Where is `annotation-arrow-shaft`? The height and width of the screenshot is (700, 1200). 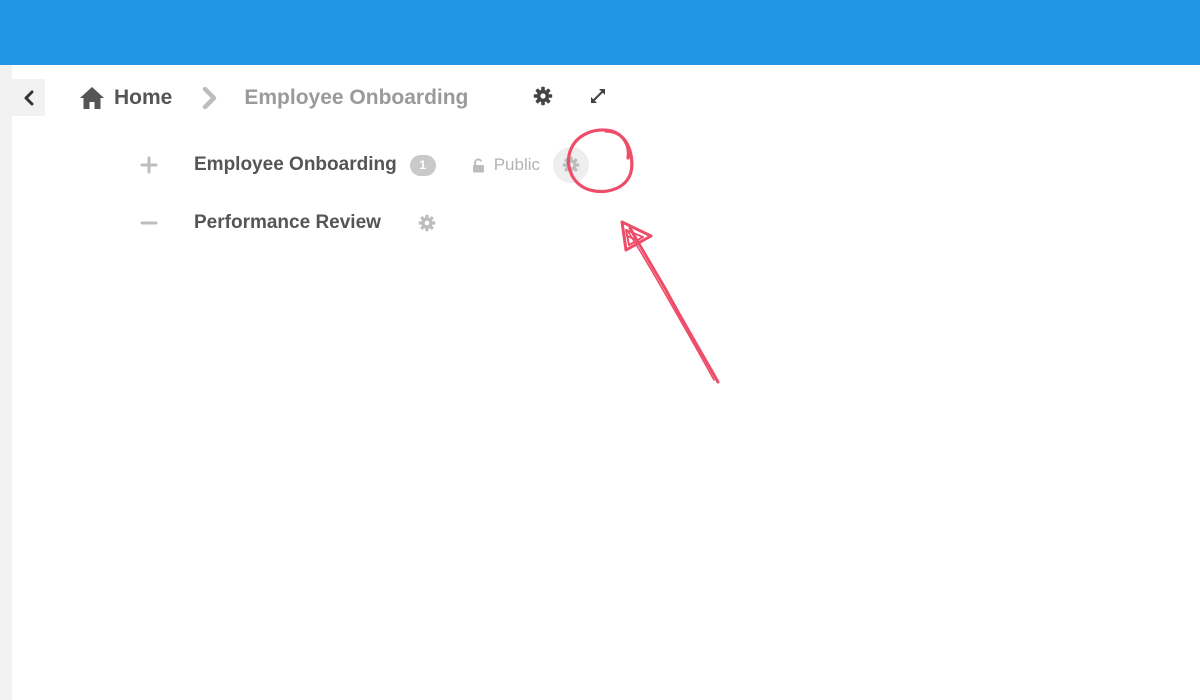
annotation-arrow-shaft is located at coordinates (674, 305).